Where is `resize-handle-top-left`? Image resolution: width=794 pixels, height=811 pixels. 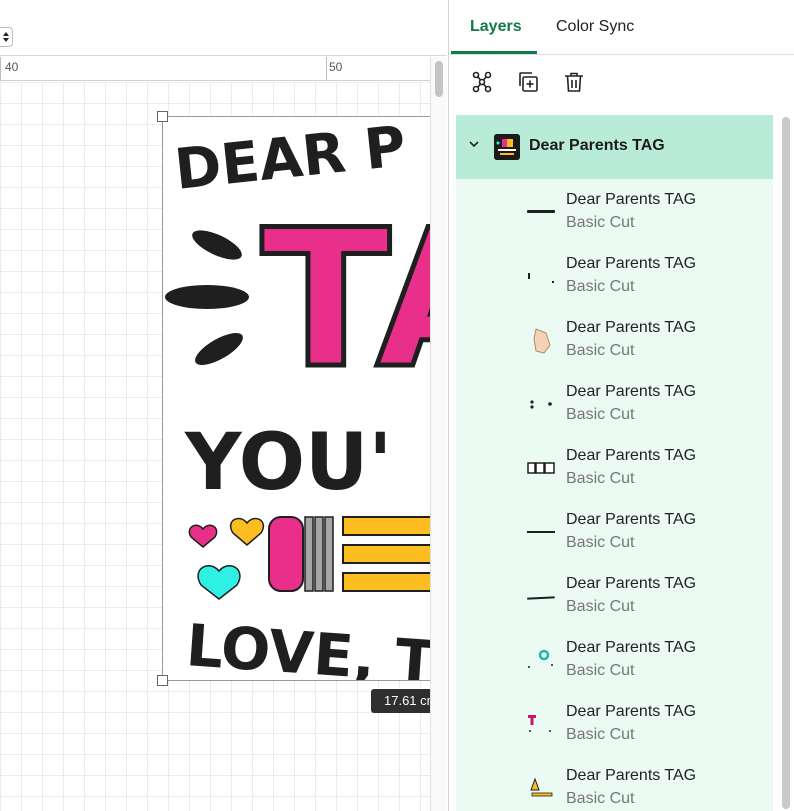
resize-handle-top-left is located at coordinates (162, 116).